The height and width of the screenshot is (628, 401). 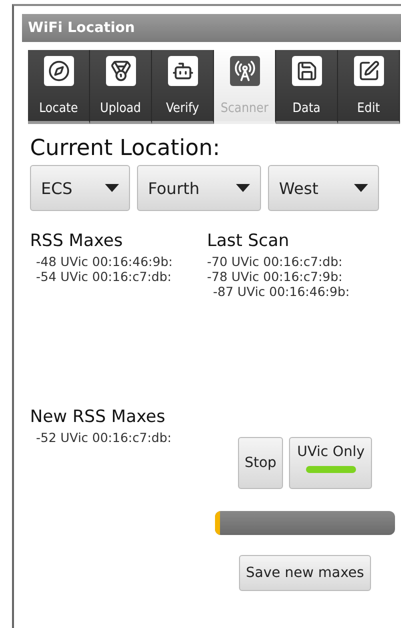 I want to click on dropdown: Fourth, so click(x=199, y=188).